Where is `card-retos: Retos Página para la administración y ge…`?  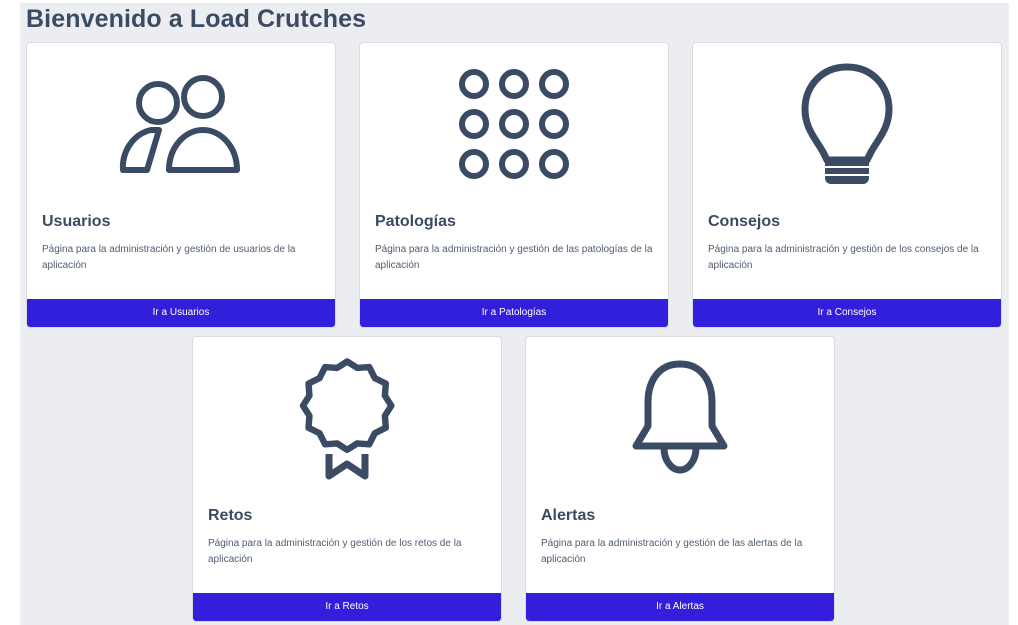
card-retos: Retos Página para la administración y ge… is located at coordinates (347, 479).